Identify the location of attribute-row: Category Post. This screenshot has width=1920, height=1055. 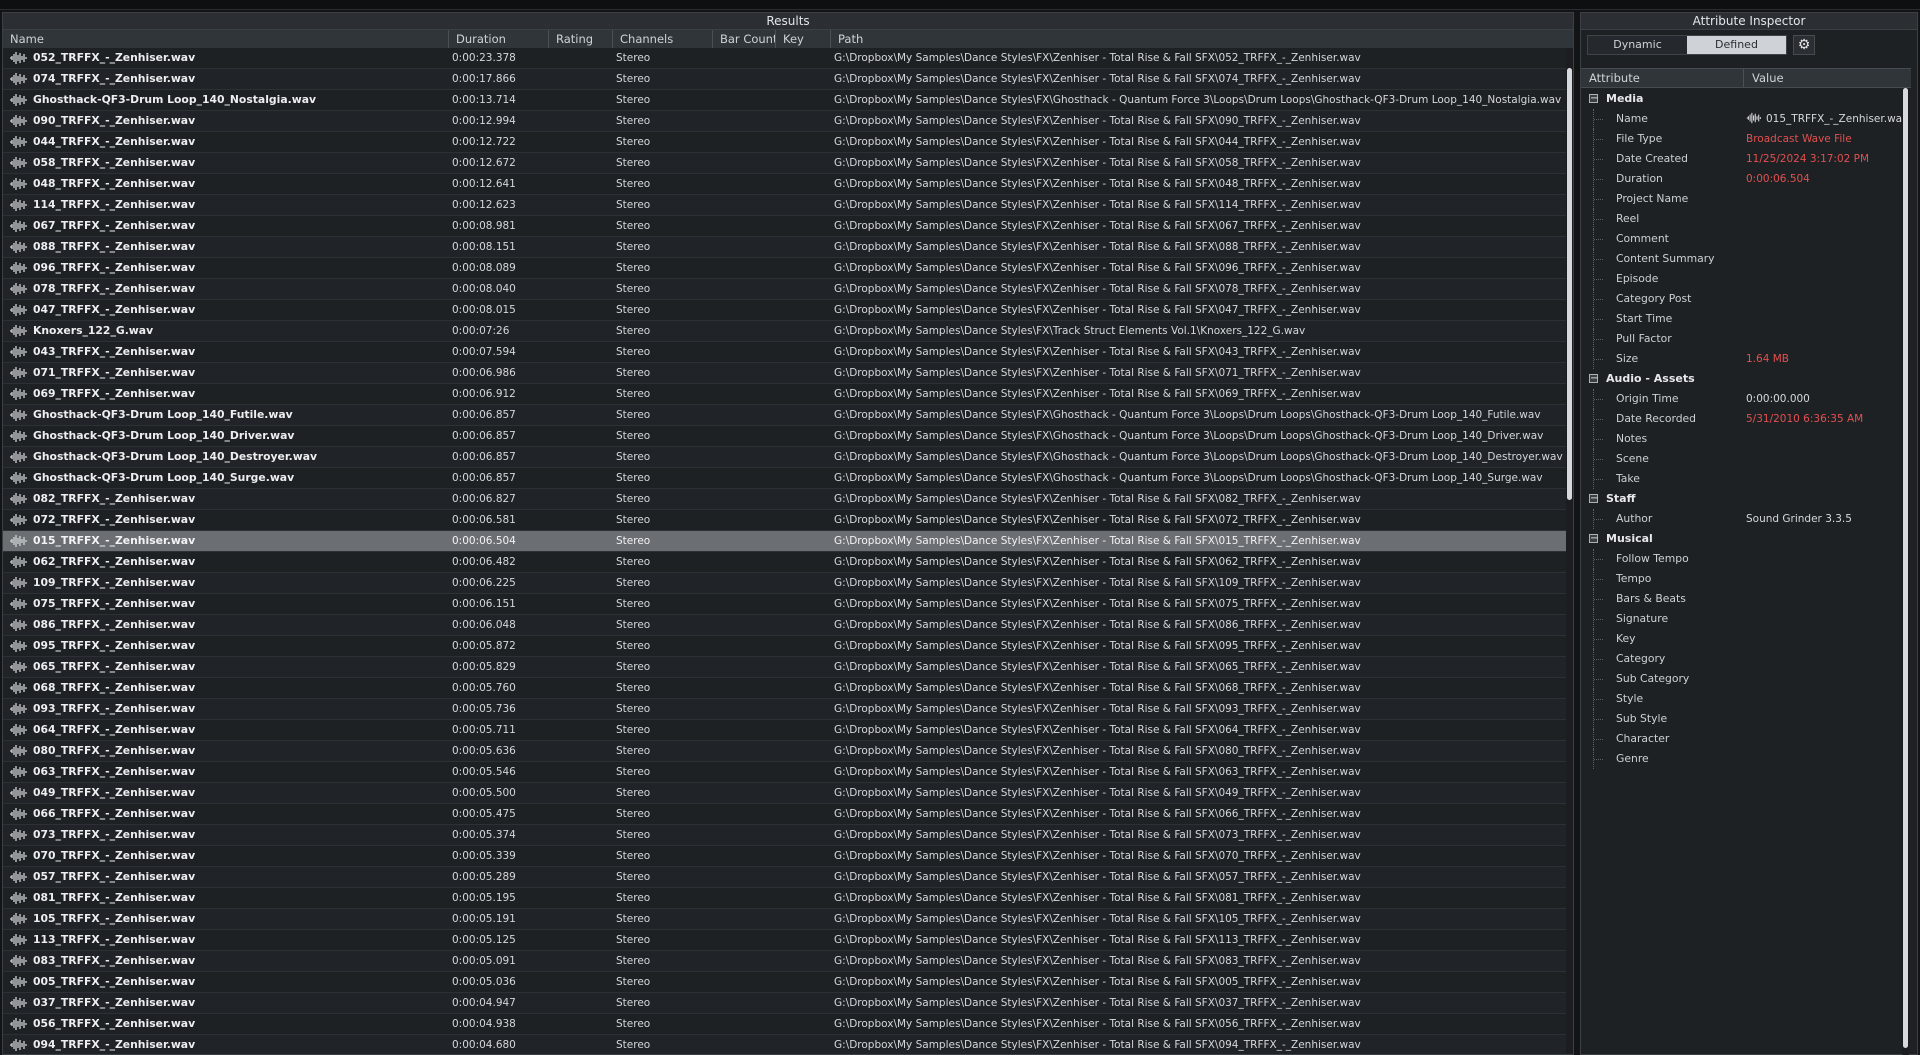
(1746, 299).